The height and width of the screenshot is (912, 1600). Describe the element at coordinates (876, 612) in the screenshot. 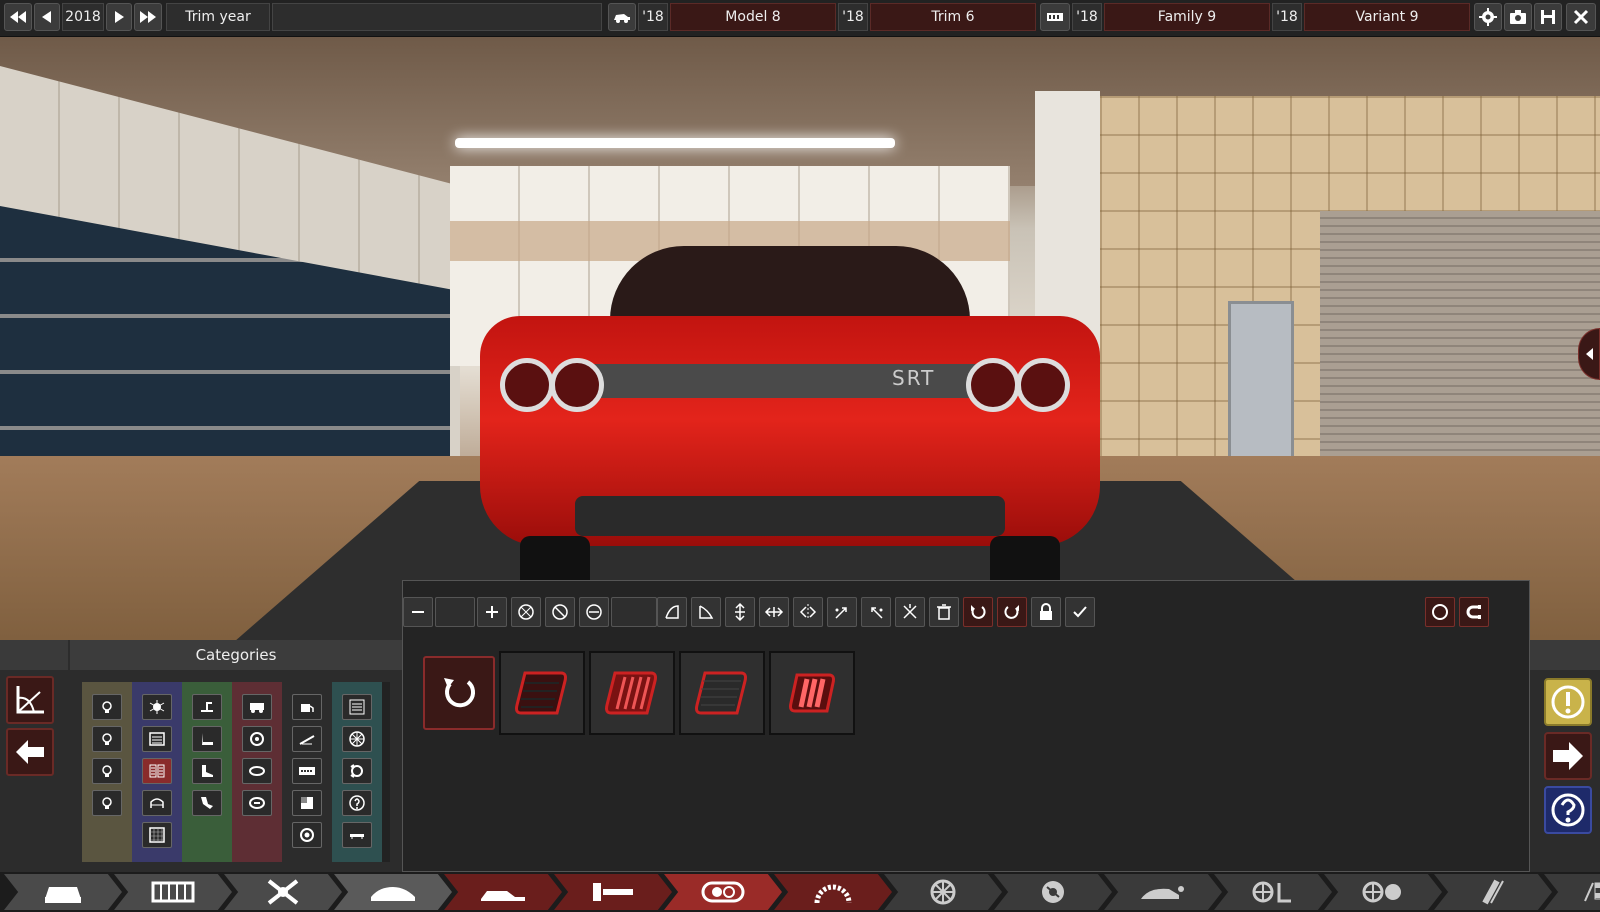

I see `rotate-out-button` at that location.